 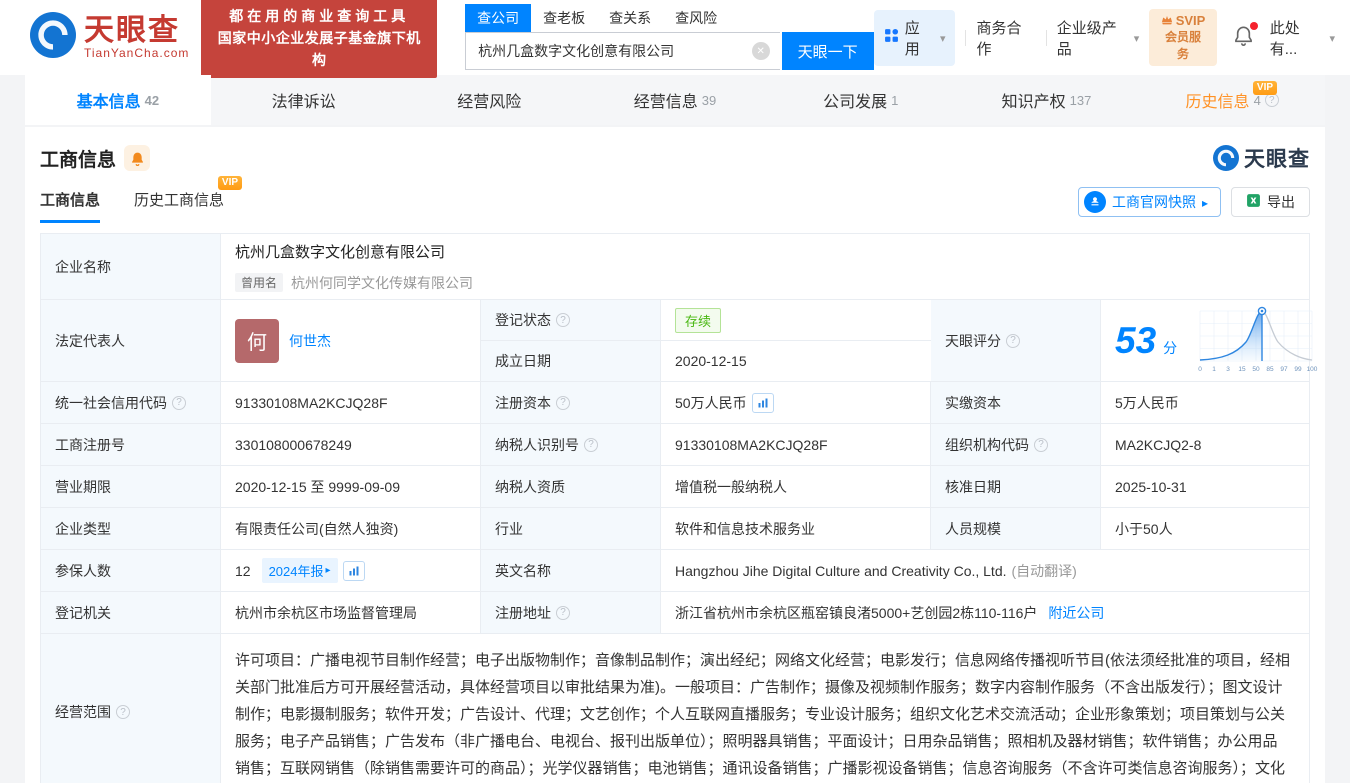 What do you see at coordinates (1200, 369) in the screenshot?
I see `svg-text: 0` at bounding box center [1200, 369].